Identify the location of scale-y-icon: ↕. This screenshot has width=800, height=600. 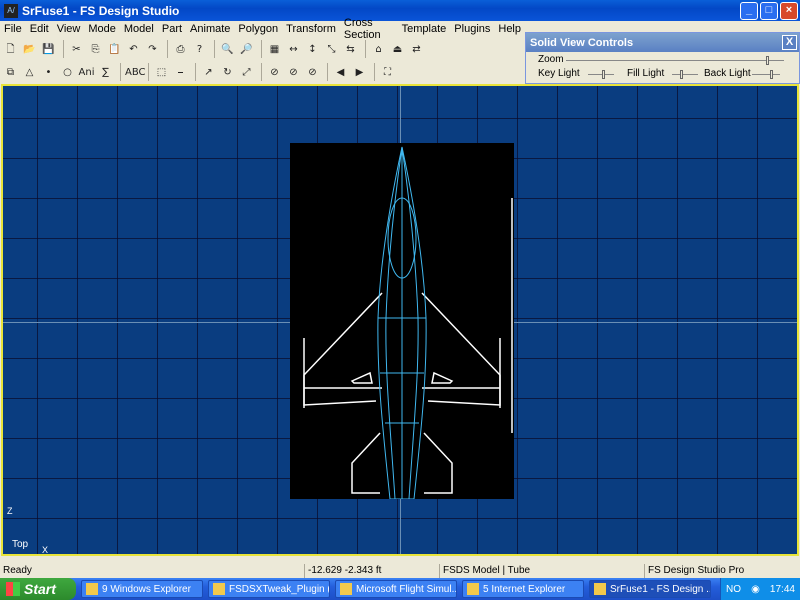
(312, 49).